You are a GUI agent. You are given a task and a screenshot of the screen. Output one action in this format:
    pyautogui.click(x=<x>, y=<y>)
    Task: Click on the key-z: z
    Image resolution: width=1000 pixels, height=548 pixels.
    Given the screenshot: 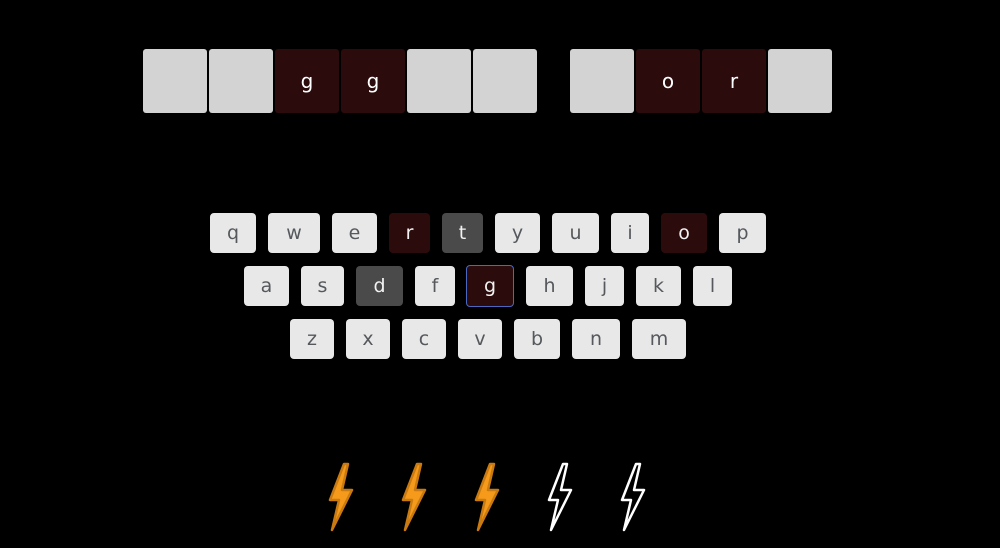 What is the action you would take?
    pyautogui.click(x=312, y=339)
    